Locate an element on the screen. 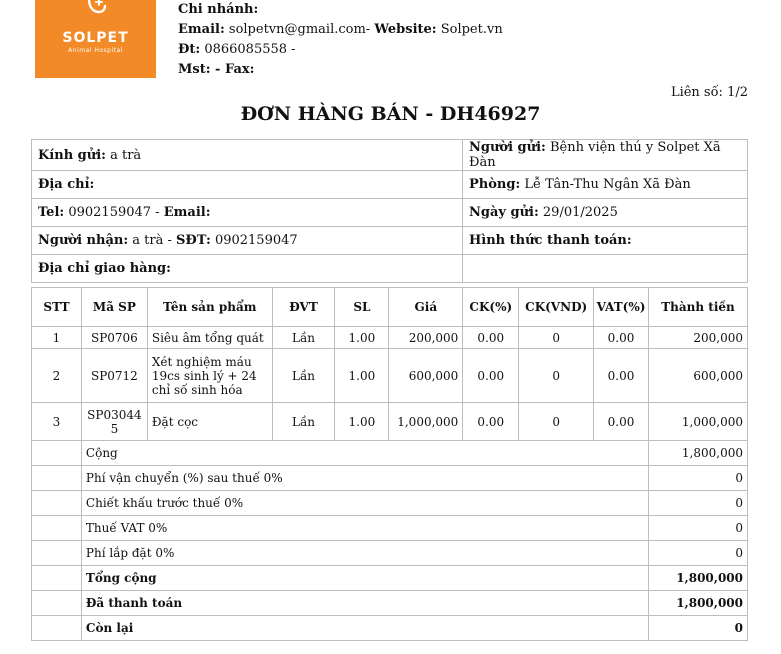 The height and width of the screenshot is (654, 781). col-header: ĐVT is located at coordinates (303, 307).